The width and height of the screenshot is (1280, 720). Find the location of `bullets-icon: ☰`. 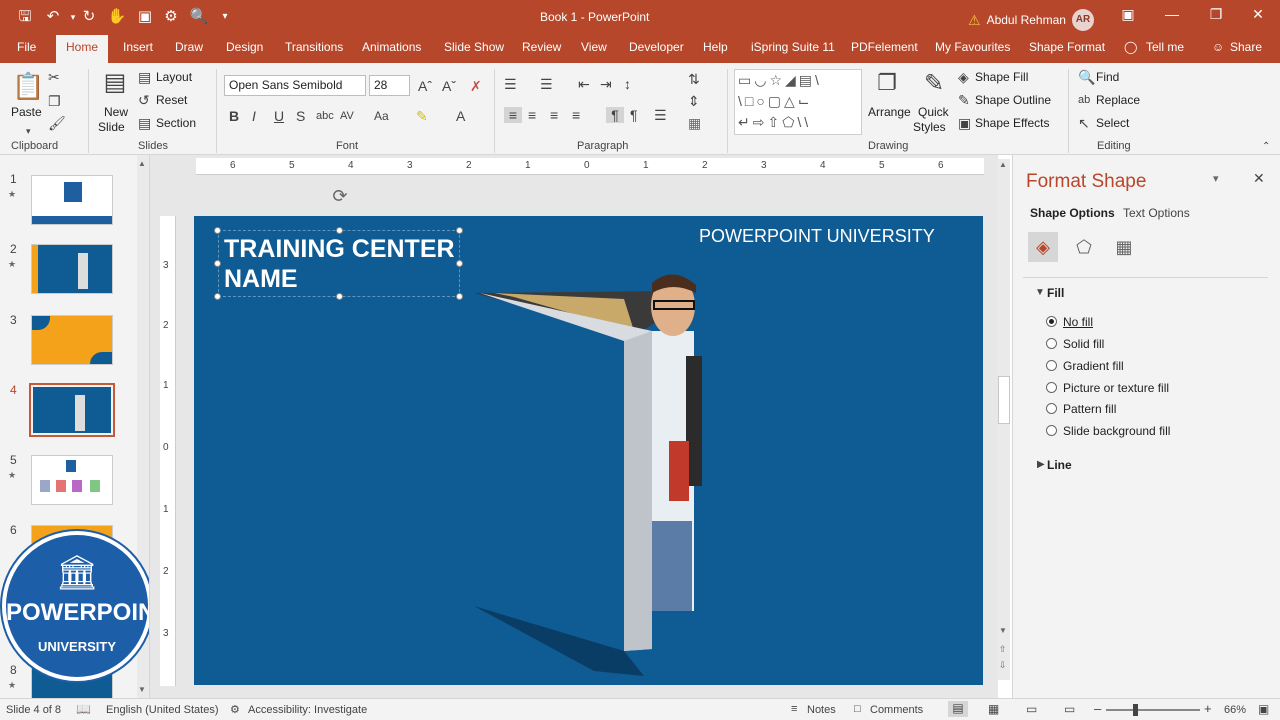

bullets-icon: ☰ is located at coordinates (510, 84).